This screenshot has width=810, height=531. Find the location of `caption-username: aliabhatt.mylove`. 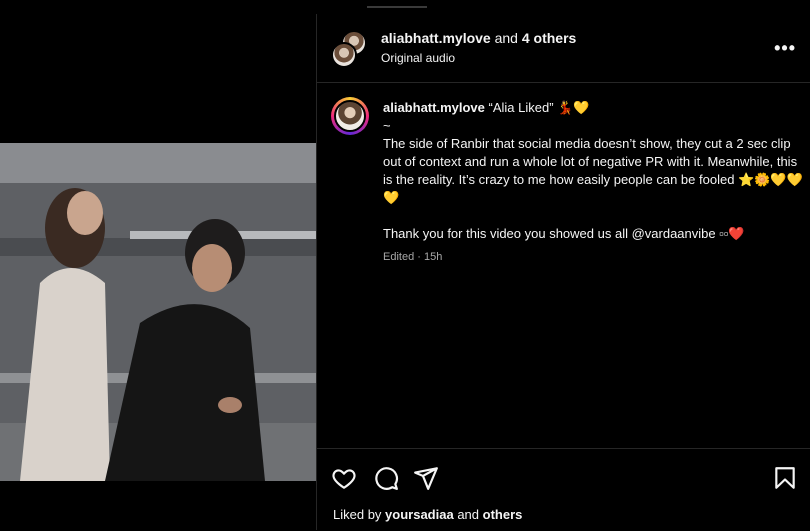

caption-username: aliabhatt.mylove is located at coordinates (434, 107).